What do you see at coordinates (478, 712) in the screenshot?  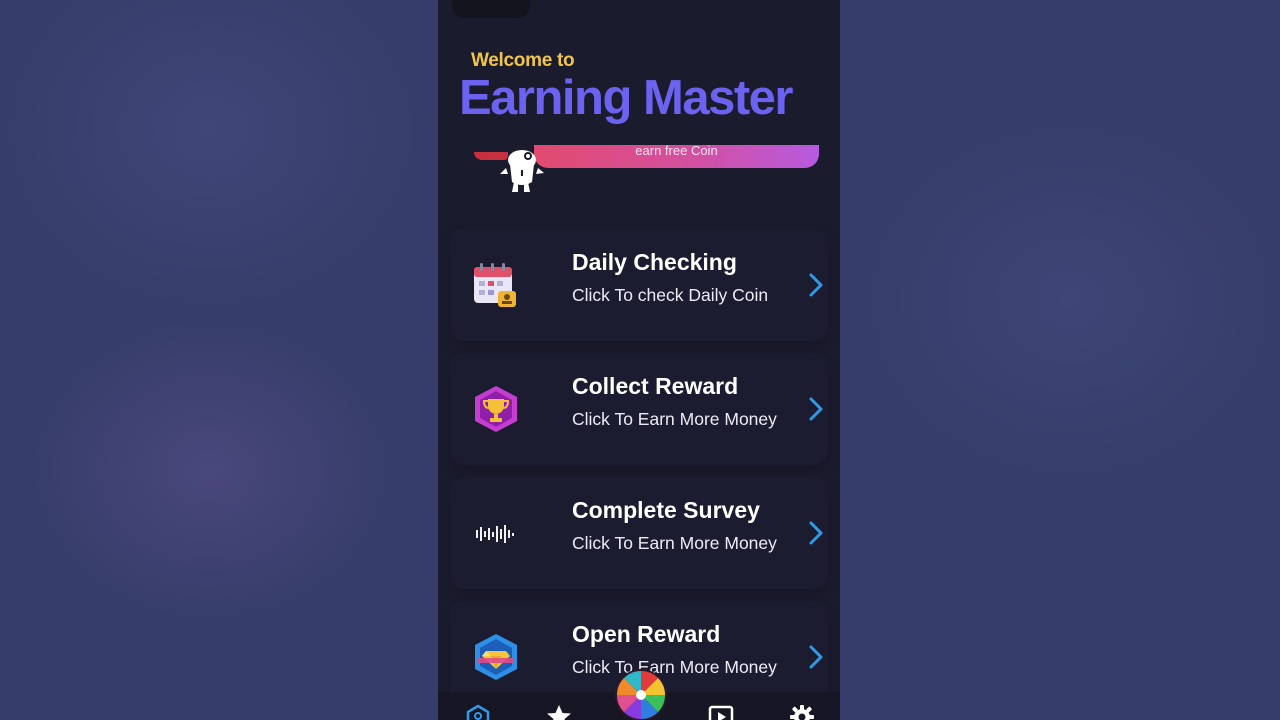 I see `home-icon` at bounding box center [478, 712].